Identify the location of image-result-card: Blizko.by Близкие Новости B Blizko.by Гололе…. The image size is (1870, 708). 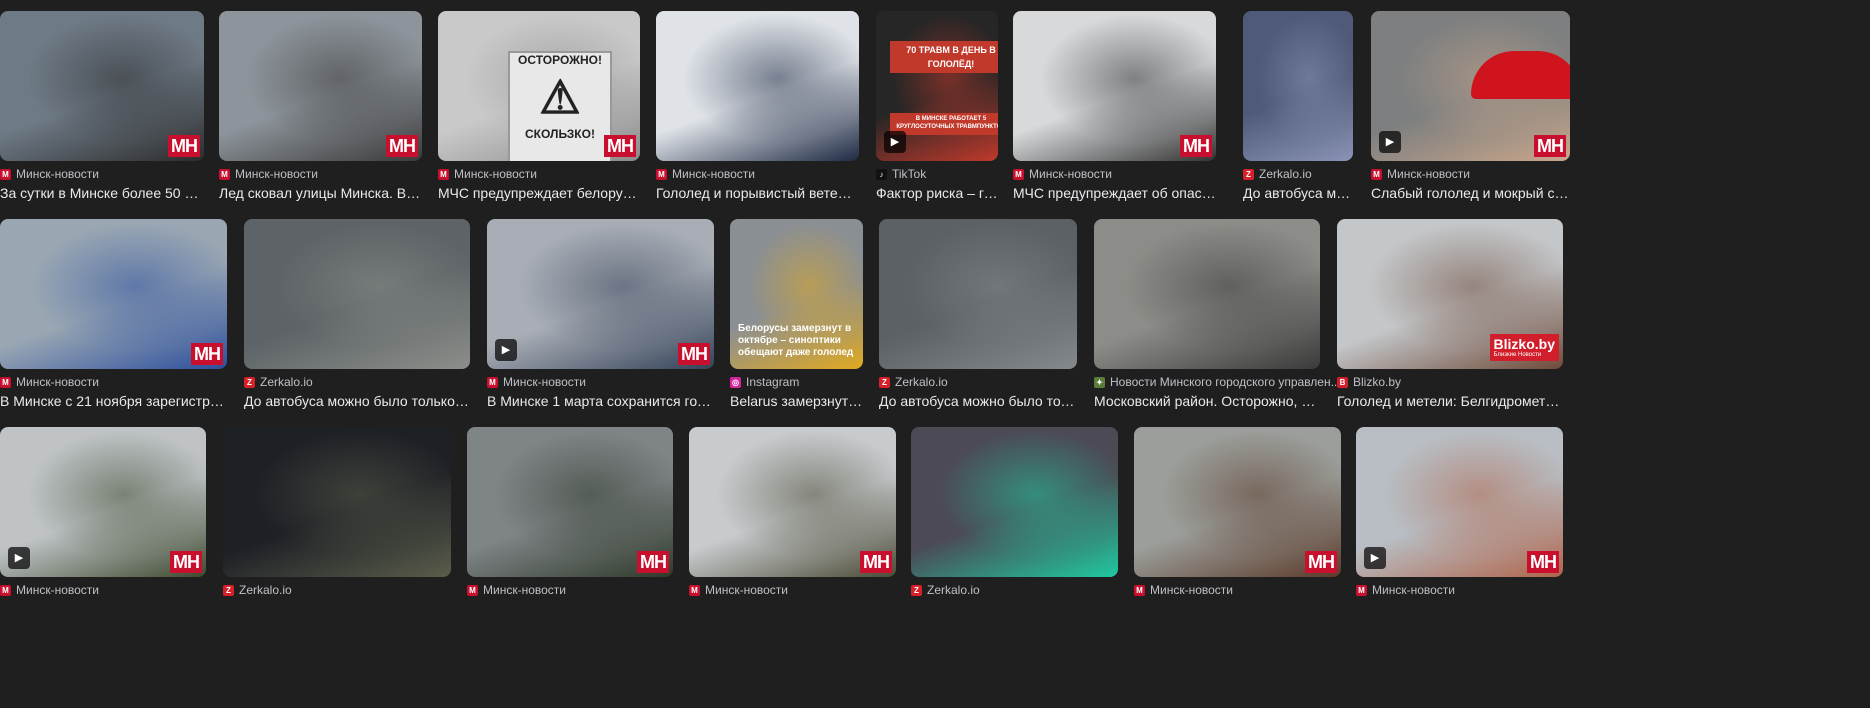
(1450, 331).